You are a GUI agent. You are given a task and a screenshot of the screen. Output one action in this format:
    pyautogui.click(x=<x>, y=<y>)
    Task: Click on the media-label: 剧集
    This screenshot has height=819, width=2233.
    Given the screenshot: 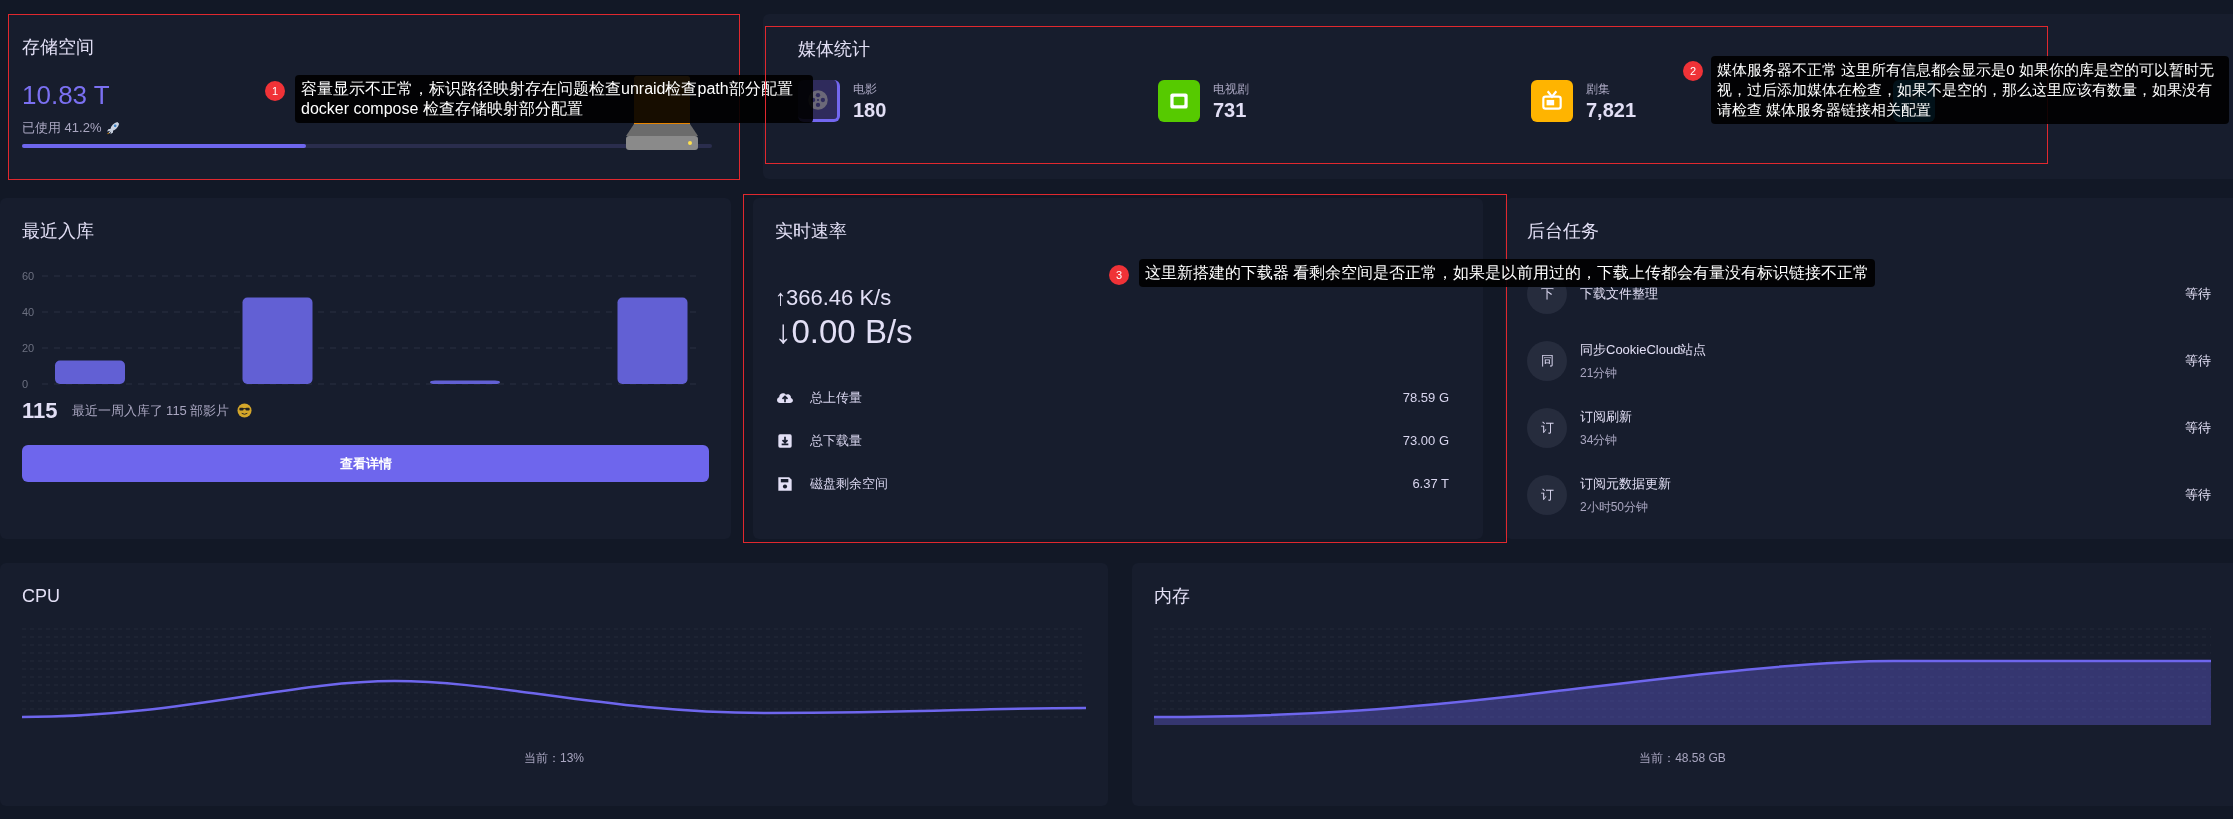 What is the action you would take?
    pyautogui.click(x=1598, y=89)
    